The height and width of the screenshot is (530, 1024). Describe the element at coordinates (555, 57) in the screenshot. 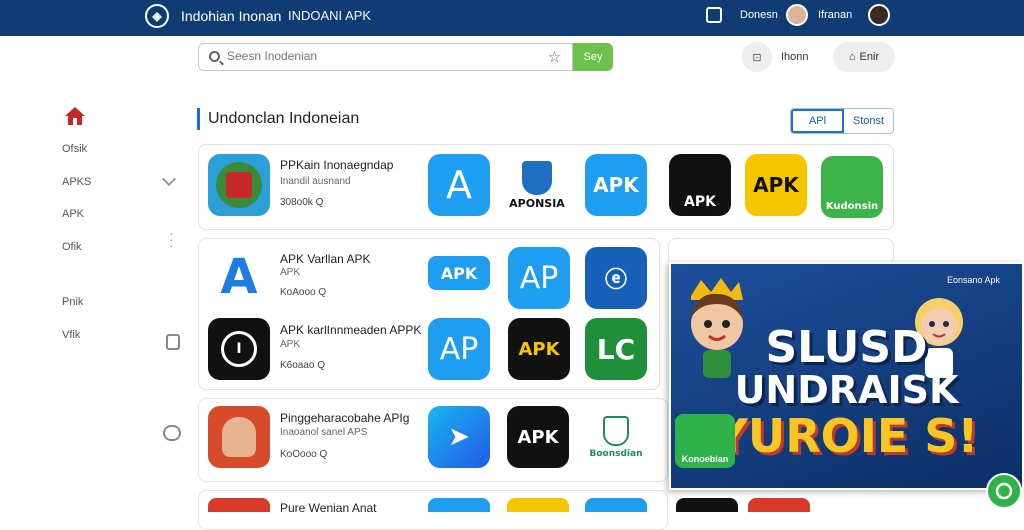

I see `favorite-star-icon: ☆` at that location.